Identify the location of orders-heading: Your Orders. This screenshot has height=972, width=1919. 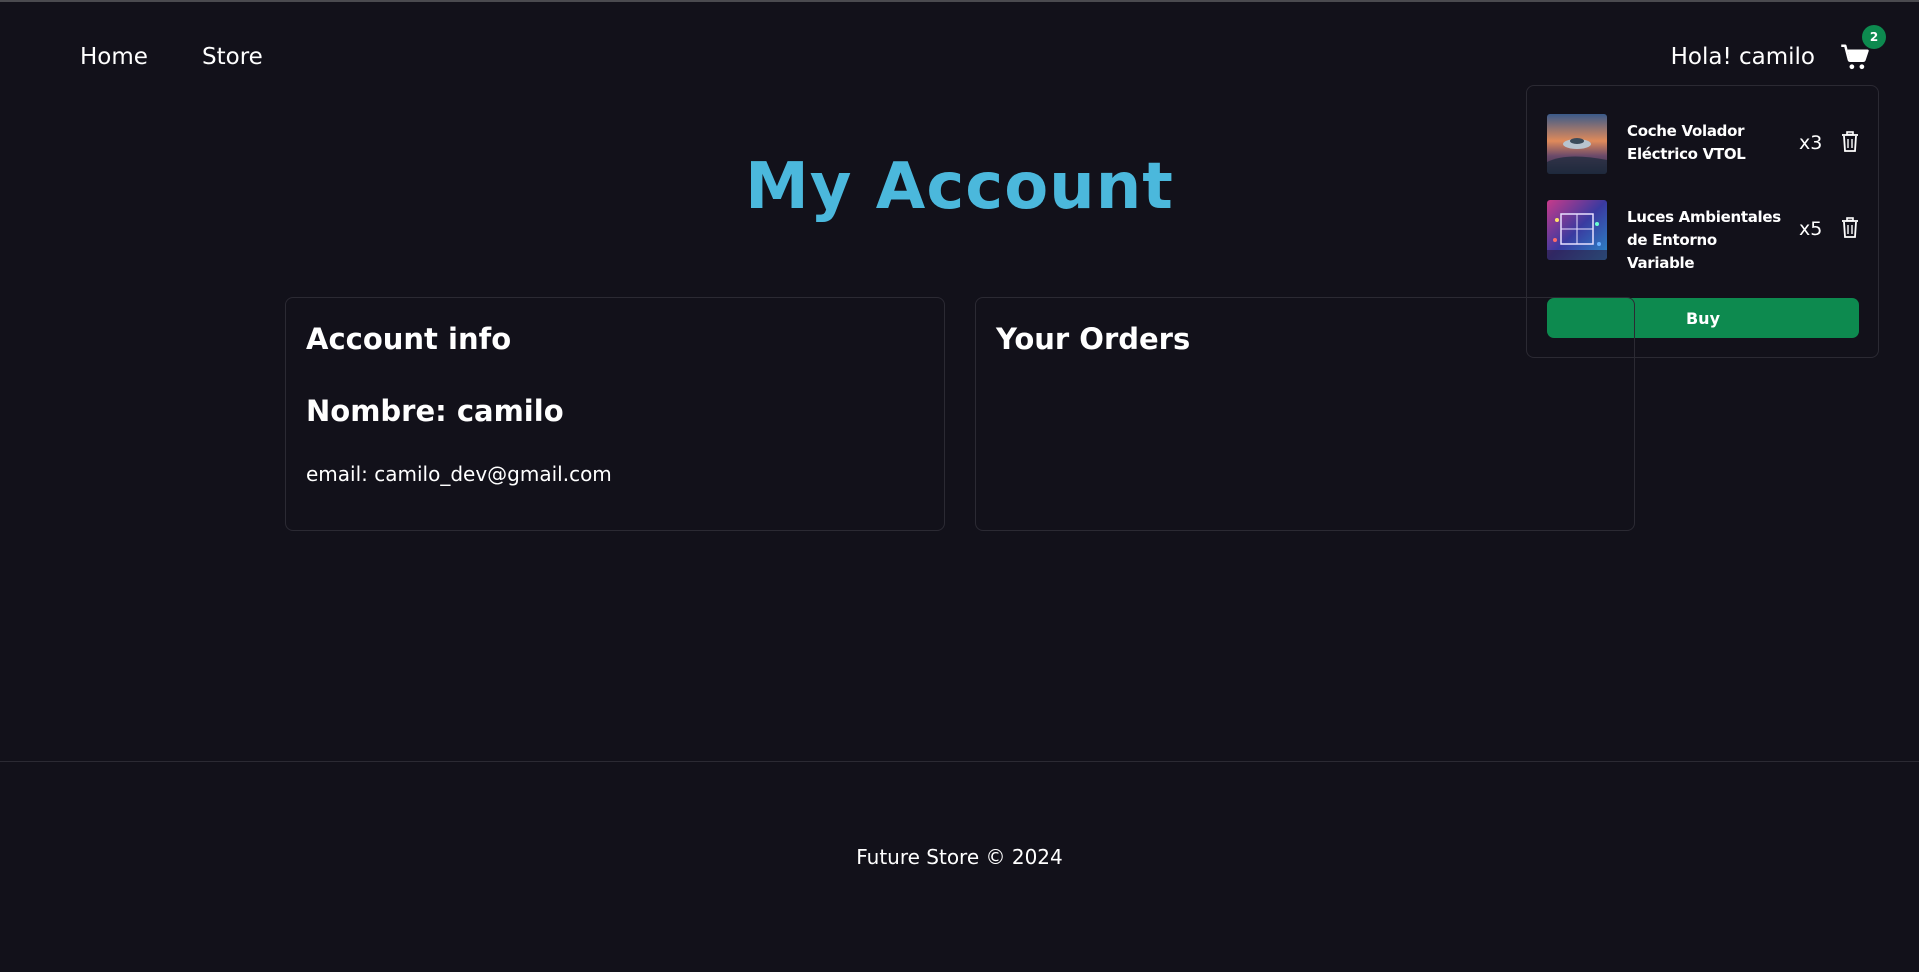
(1093, 339).